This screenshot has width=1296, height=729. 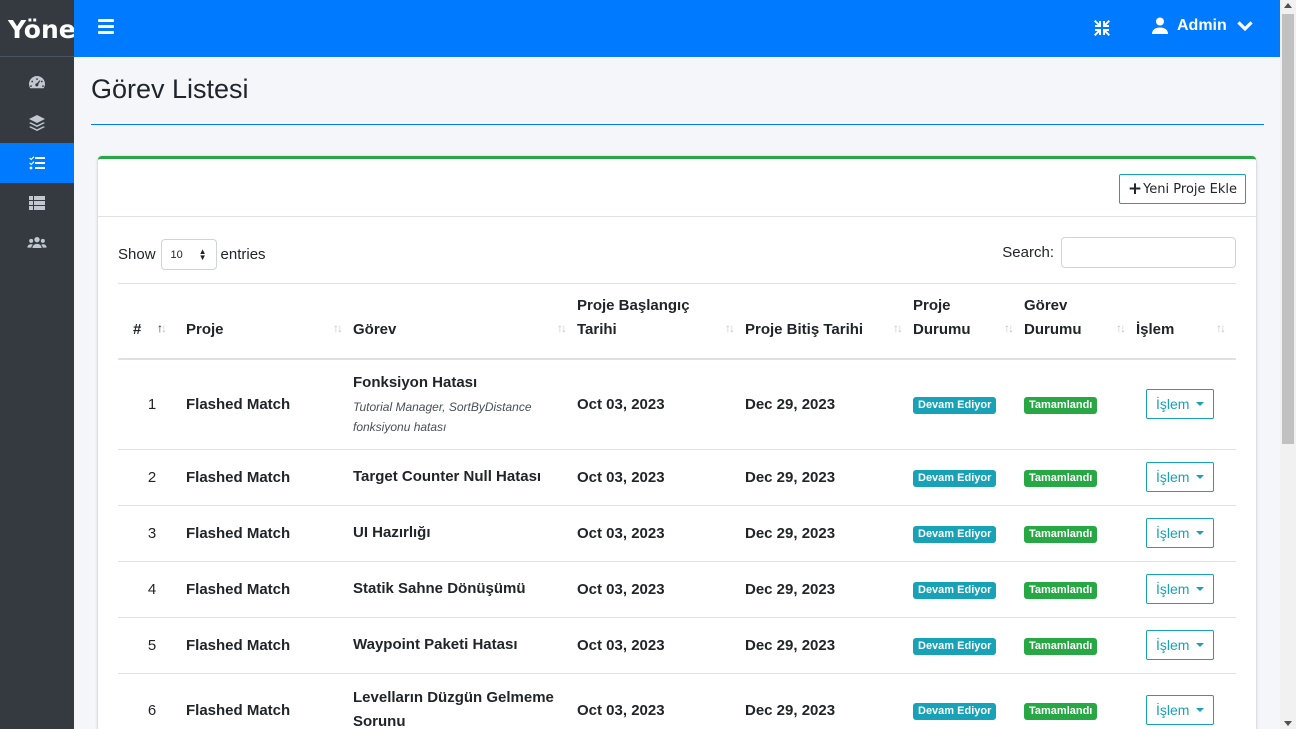 What do you see at coordinates (137, 254) in the screenshot?
I see `show-label: Show` at bounding box center [137, 254].